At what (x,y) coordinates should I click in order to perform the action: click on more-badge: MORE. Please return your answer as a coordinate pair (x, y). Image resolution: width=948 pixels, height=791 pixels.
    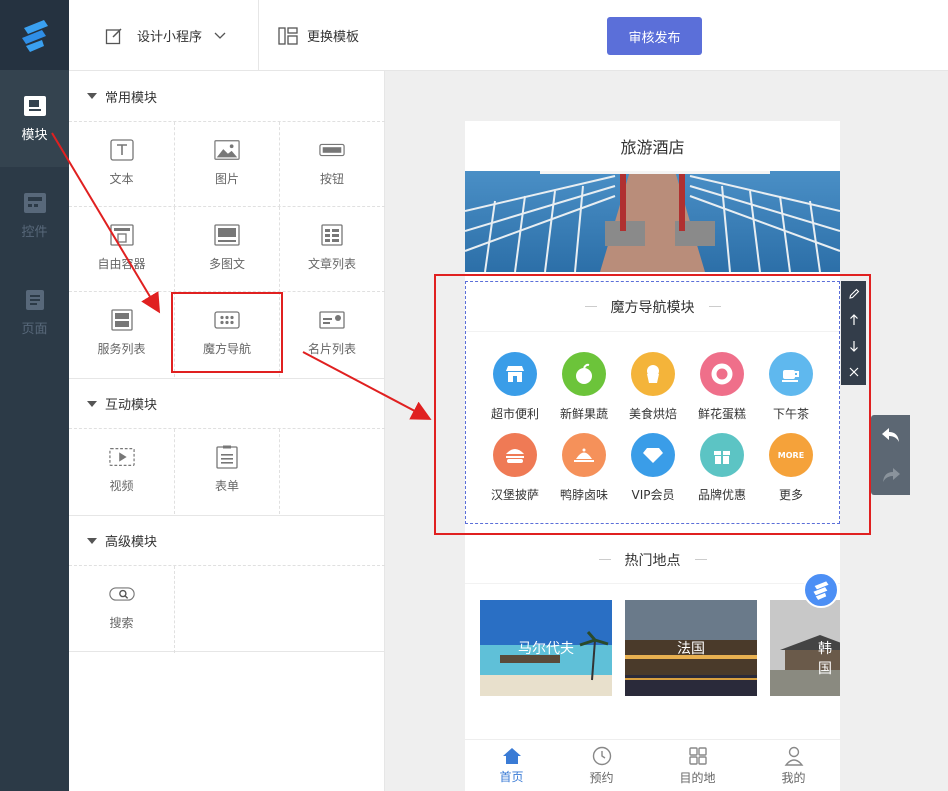
    Looking at the image, I should click on (791, 455).